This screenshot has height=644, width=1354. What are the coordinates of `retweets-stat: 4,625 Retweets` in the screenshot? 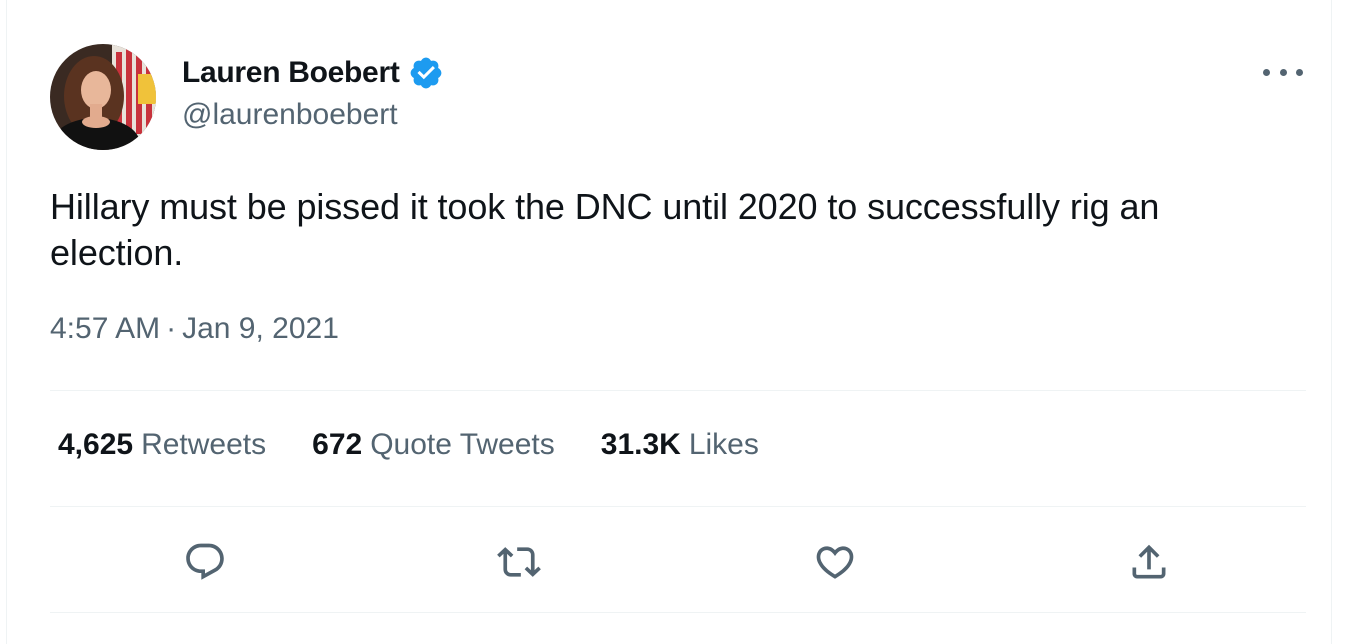 It's located at (162, 445).